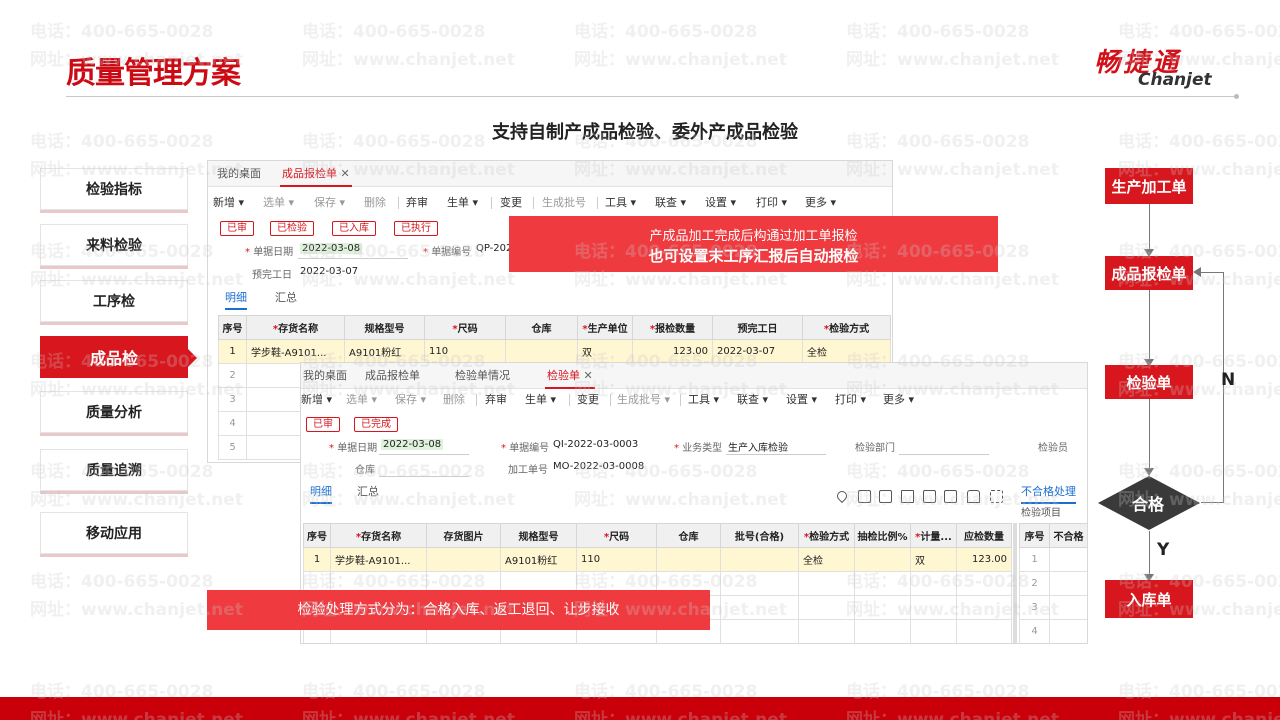 This screenshot has height=720, width=1280. Describe the element at coordinates (757, 351) in the screenshot. I see `table-cell: 2022-03-07` at that location.